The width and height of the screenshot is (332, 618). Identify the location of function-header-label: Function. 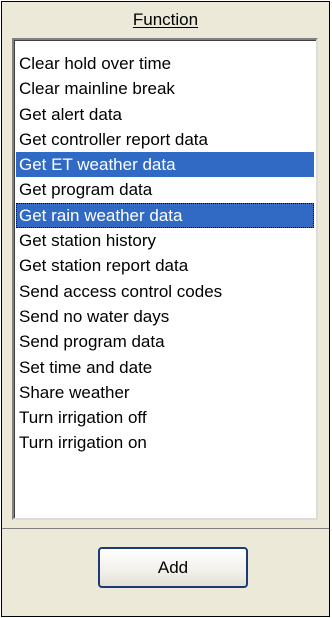
(165, 19).